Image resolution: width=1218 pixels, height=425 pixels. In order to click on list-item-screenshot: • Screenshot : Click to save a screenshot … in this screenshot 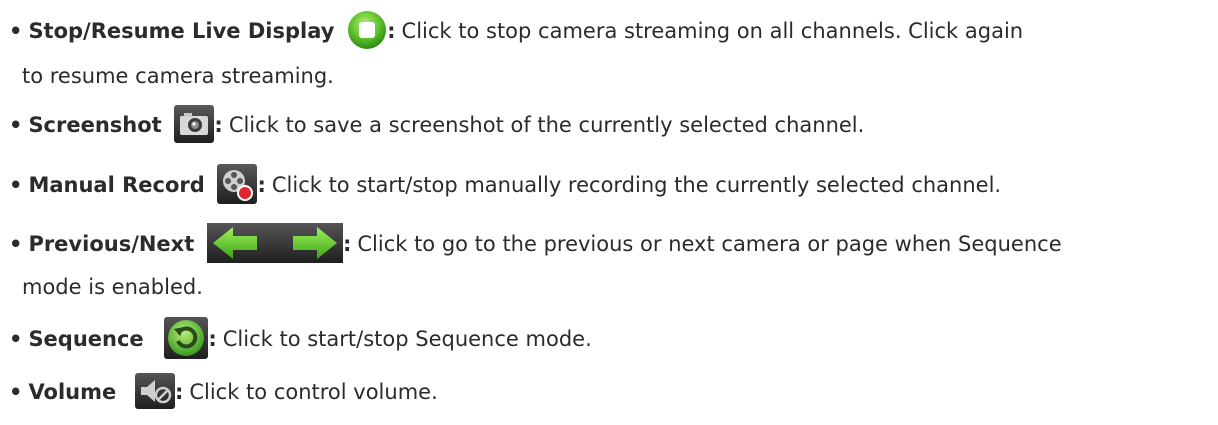, I will do `click(609, 125)`.